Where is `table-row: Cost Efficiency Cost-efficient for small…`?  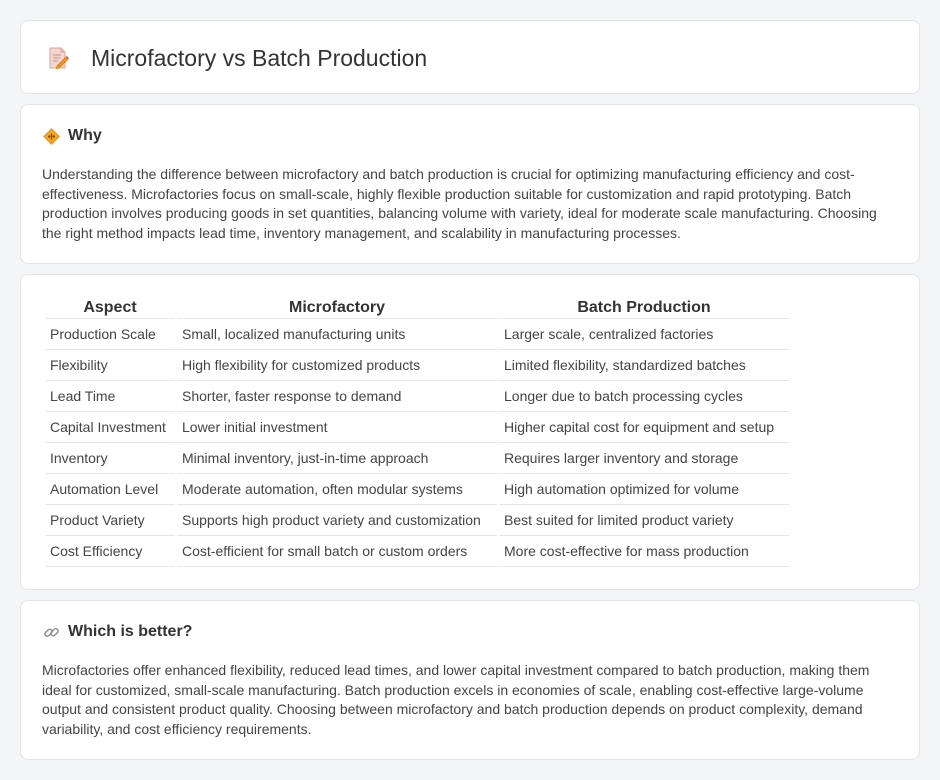
table-row: Cost Efficiency Cost-efficient for small… is located at coordinates (417, 551).